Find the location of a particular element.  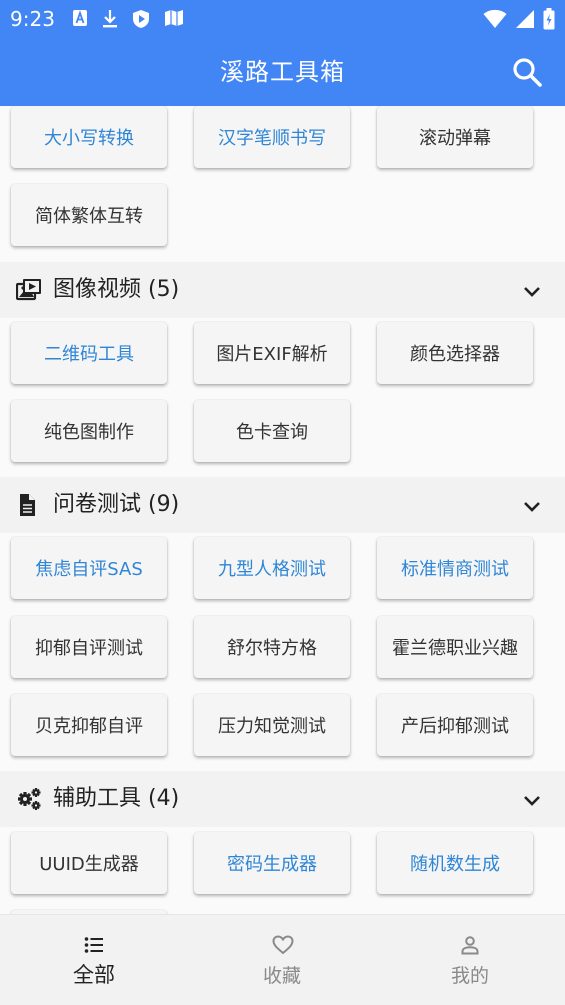

tool-chip: 贝克抑郁自评 is located at coordinates (89, 725).